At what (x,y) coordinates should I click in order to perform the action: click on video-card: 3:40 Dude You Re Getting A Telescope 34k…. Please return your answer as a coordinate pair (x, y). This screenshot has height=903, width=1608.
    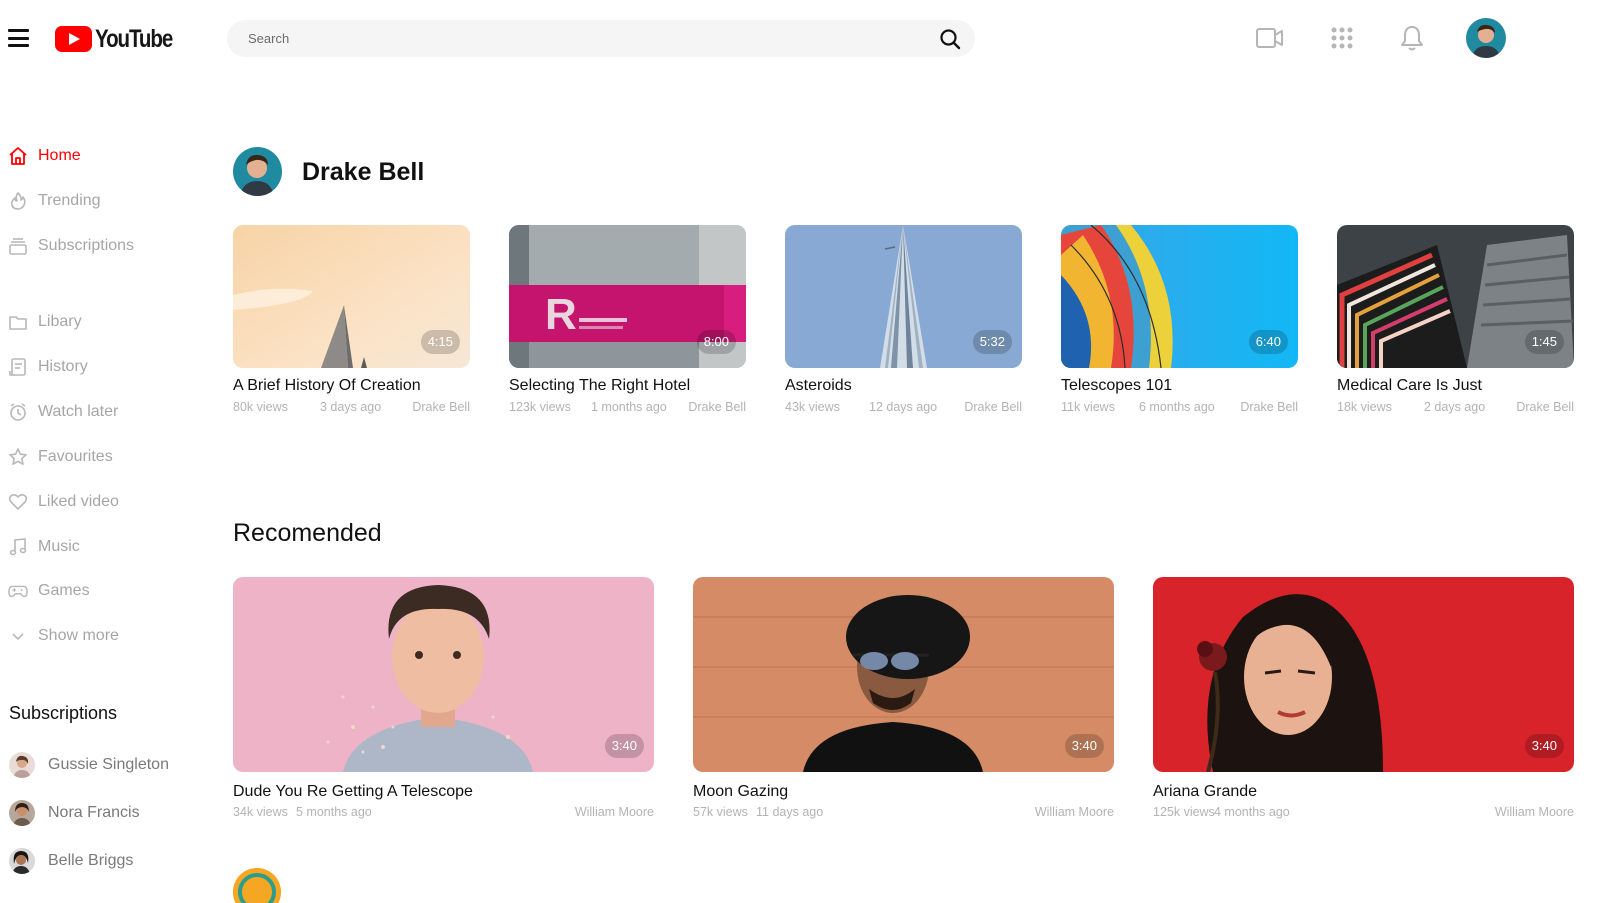
    Looking at the image, I should click on (443, 702).